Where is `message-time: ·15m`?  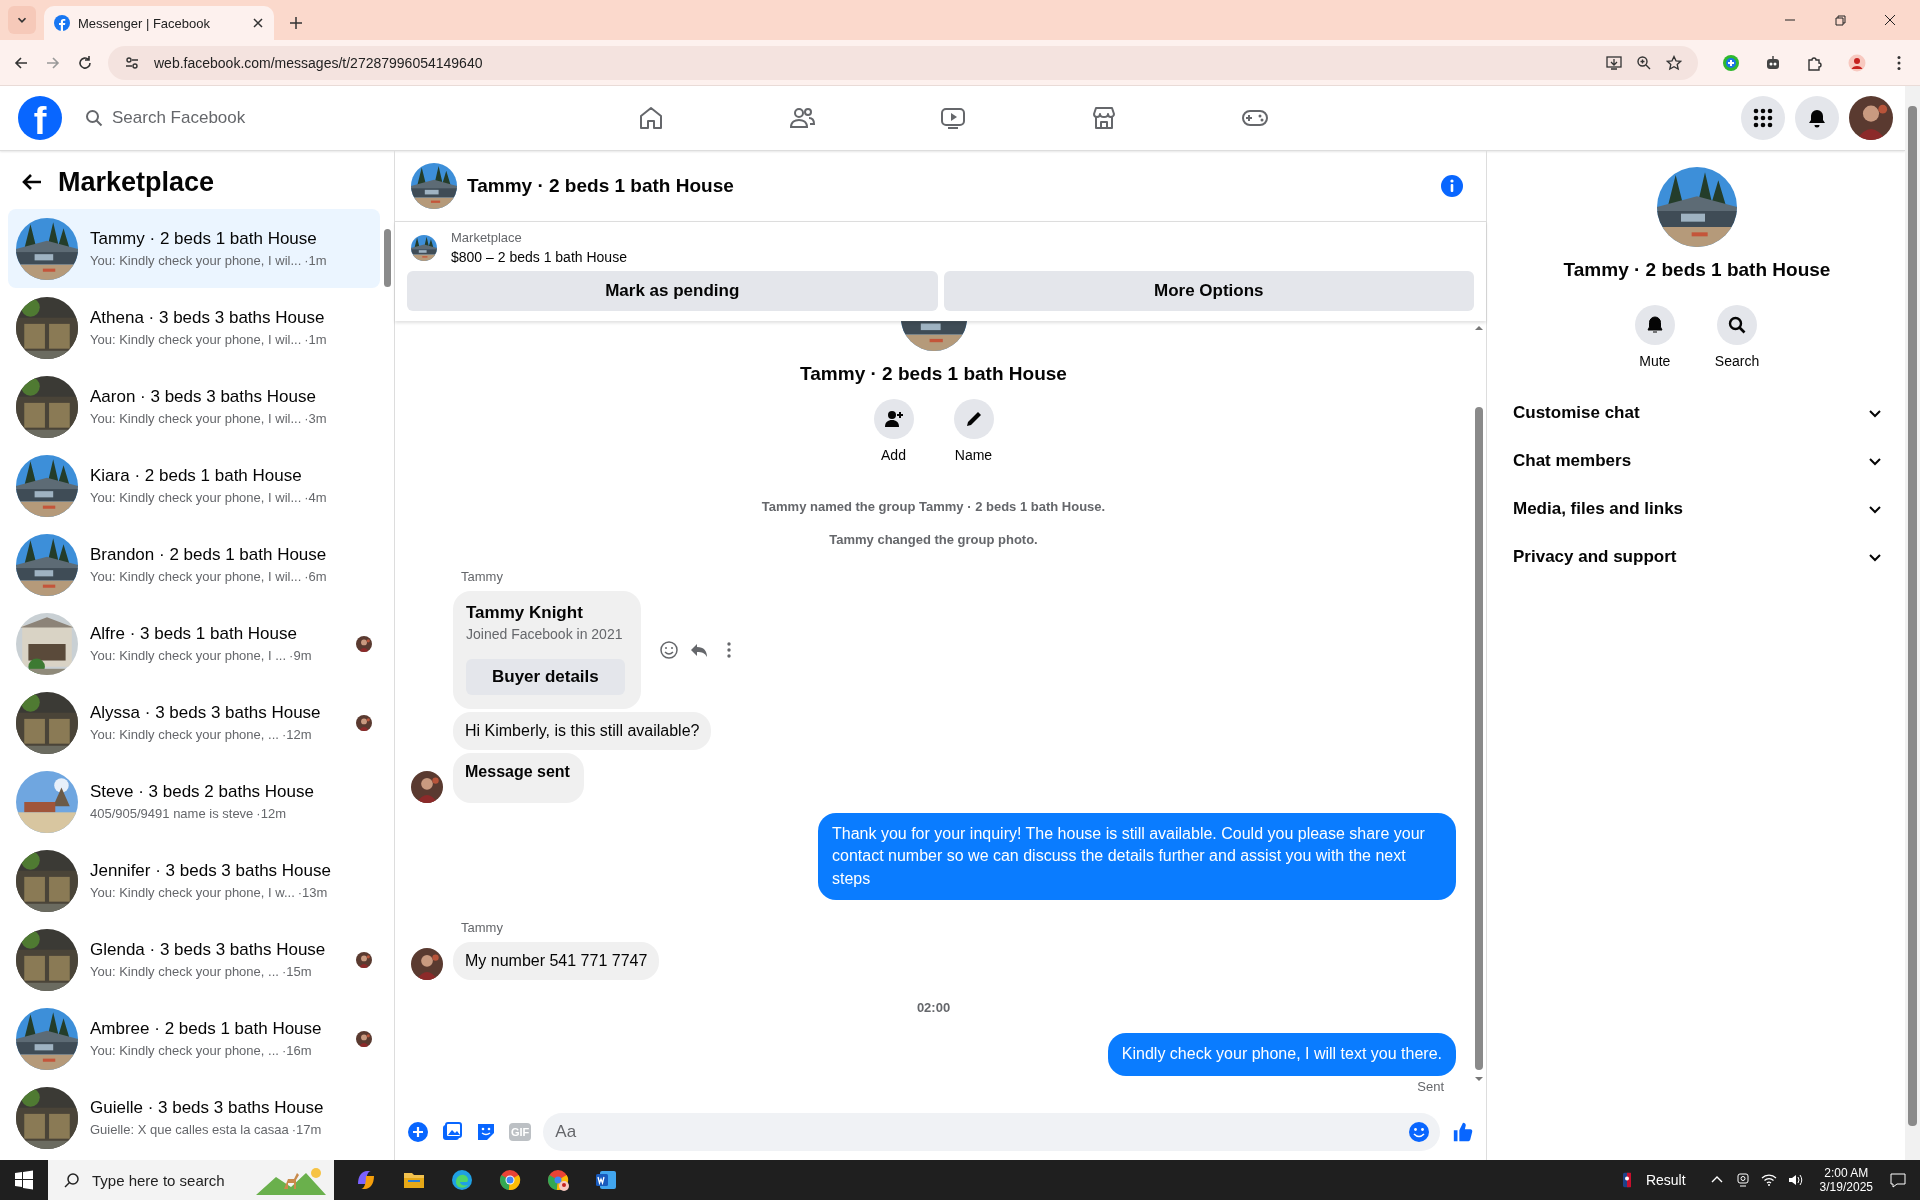 message-time: ·15m is located at coordinates (296, 971).